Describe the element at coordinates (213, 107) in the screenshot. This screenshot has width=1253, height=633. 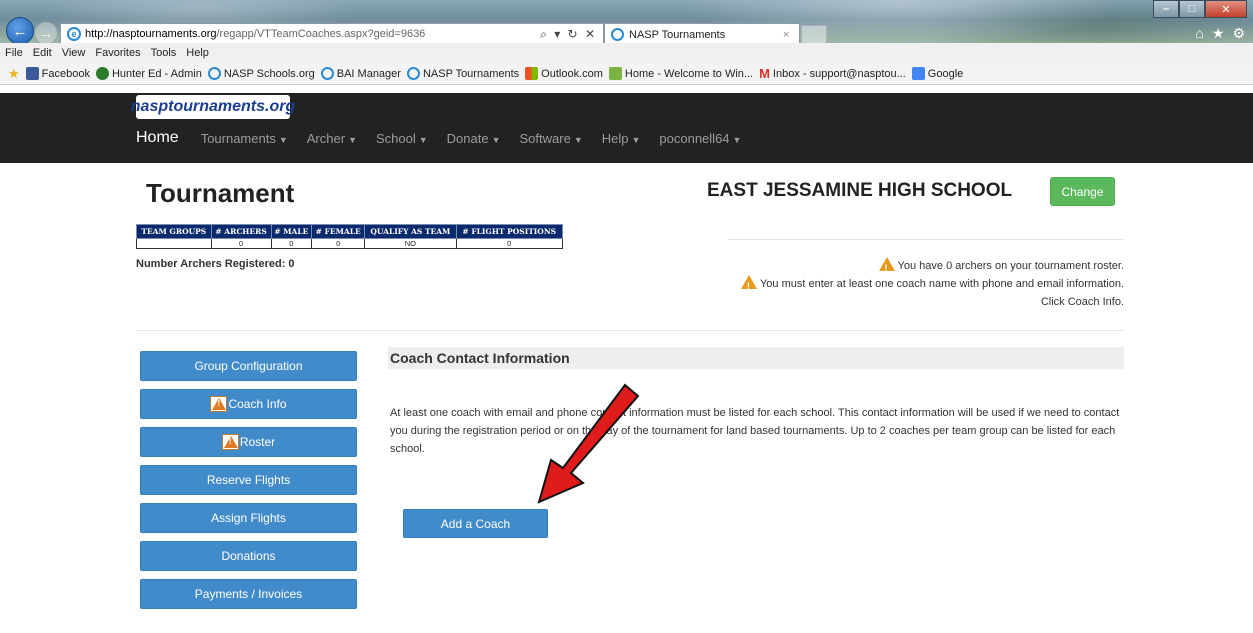
I see `site-logo: nasptournaments.org` at that location.